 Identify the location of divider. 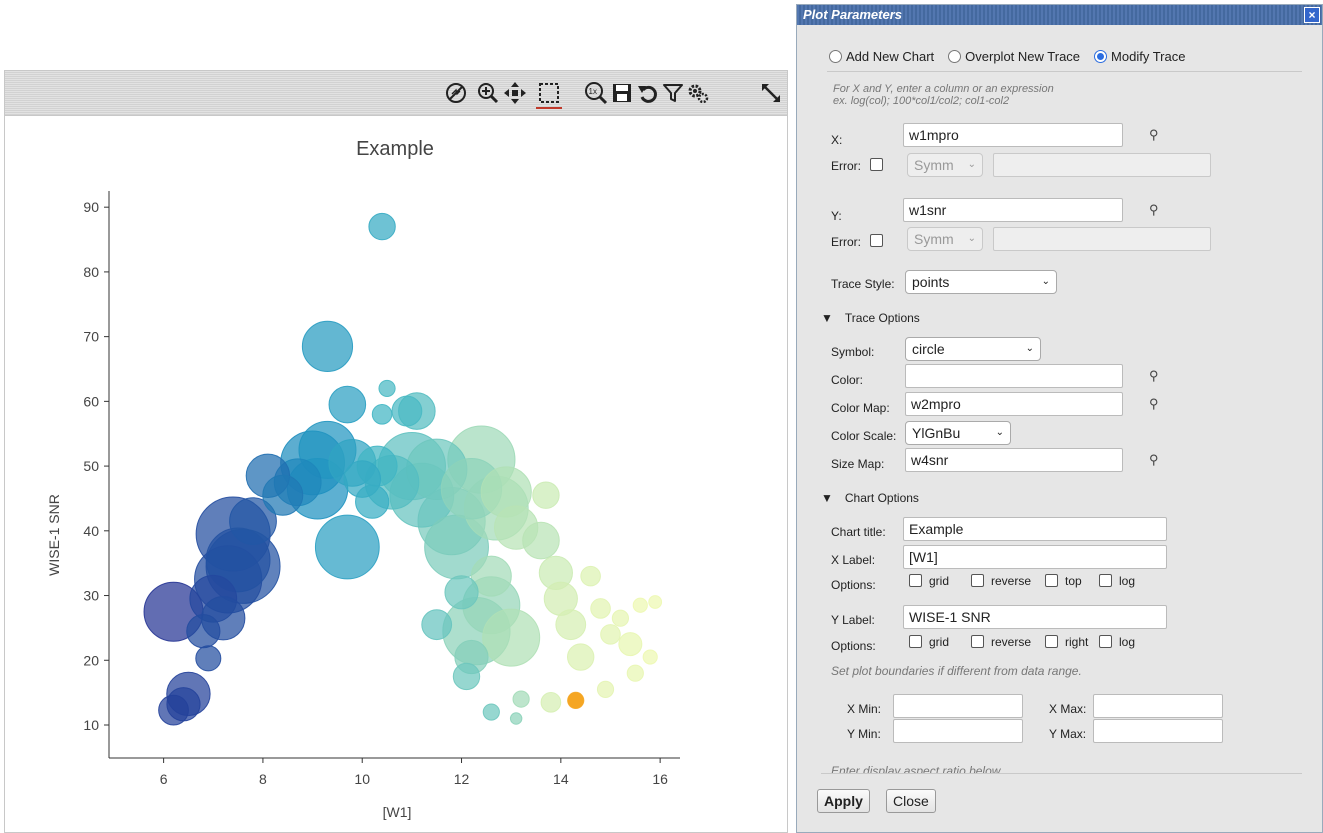
(1064, 71).